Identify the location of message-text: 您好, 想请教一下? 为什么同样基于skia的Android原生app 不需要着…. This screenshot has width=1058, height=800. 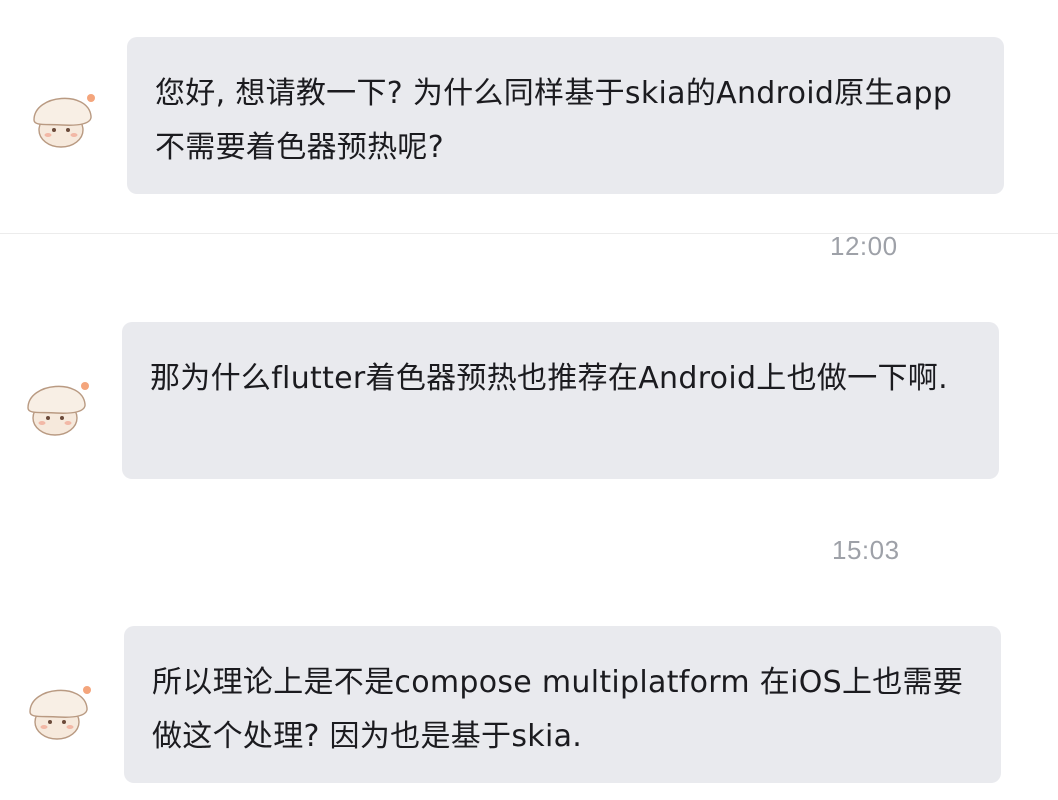
(554, 120).